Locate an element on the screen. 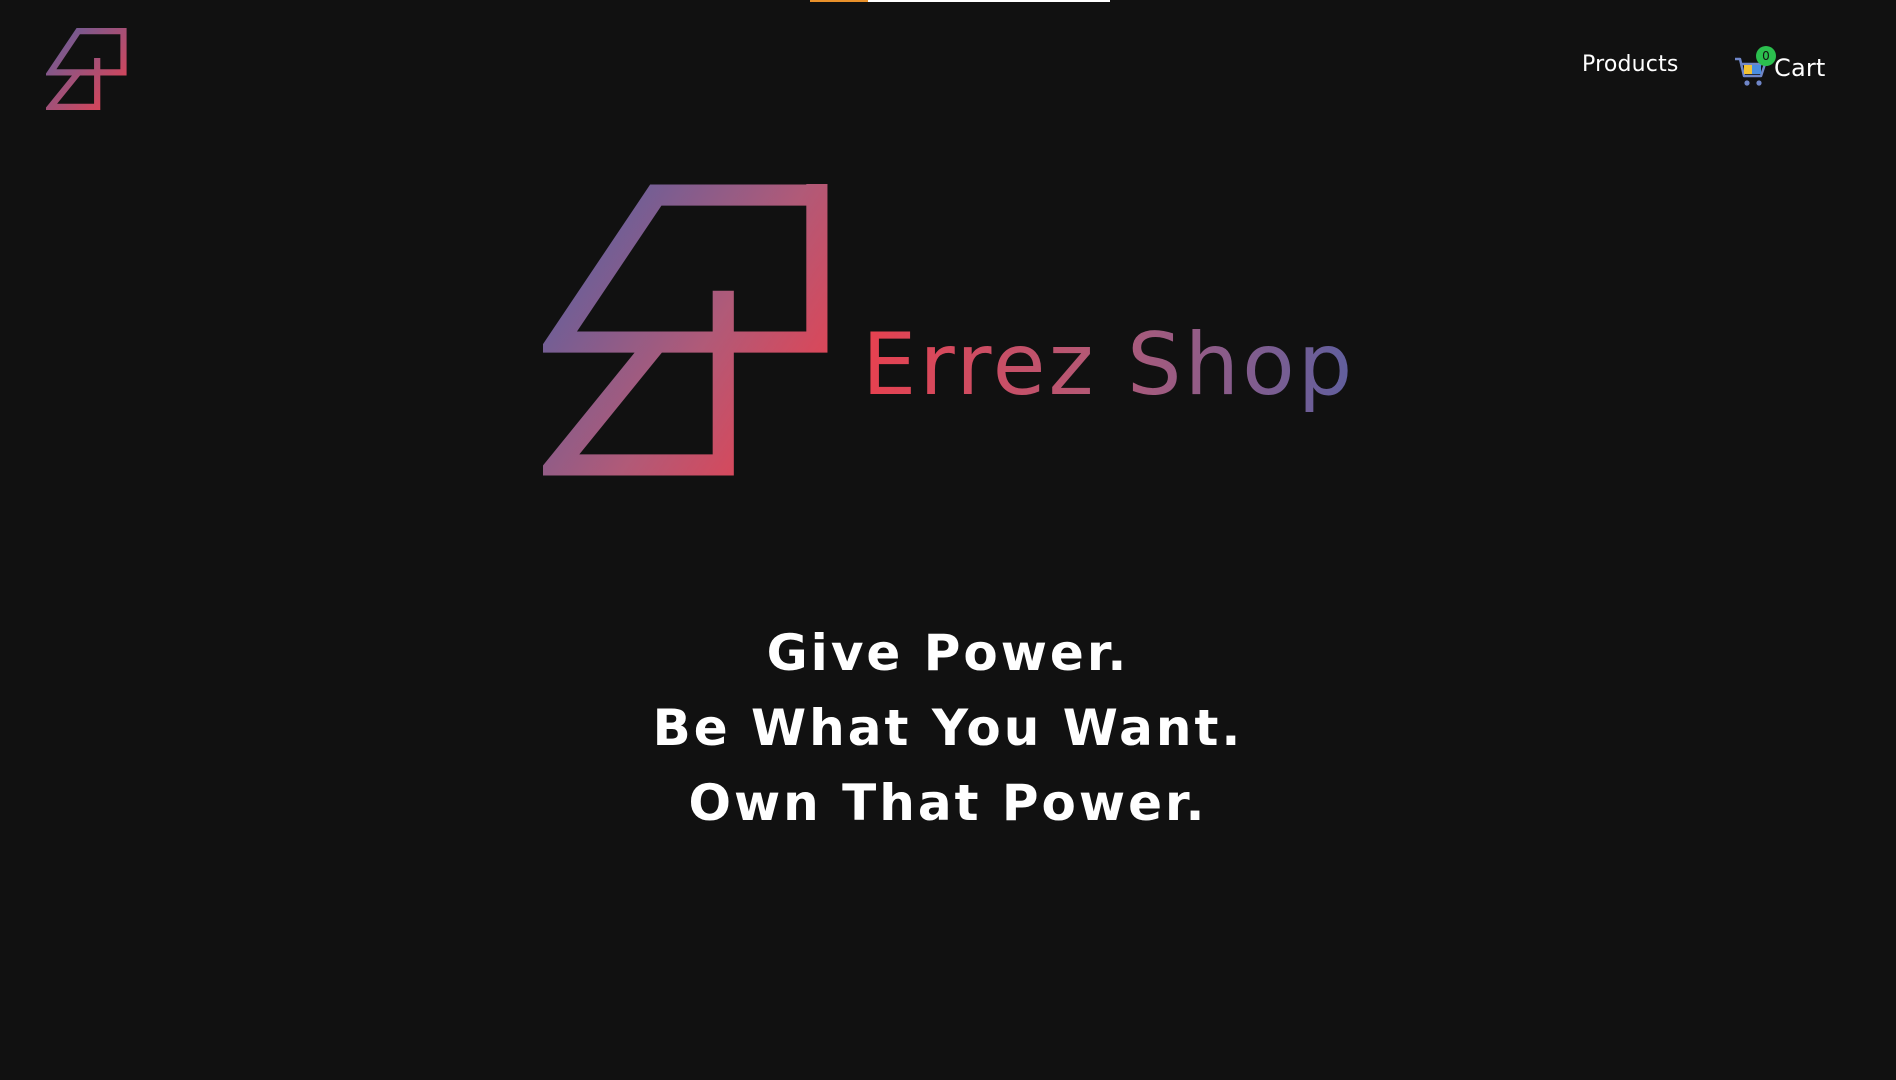 This screenshot has width=1896, height=1080. nav-home-logo is located at coordinates (87, 69).